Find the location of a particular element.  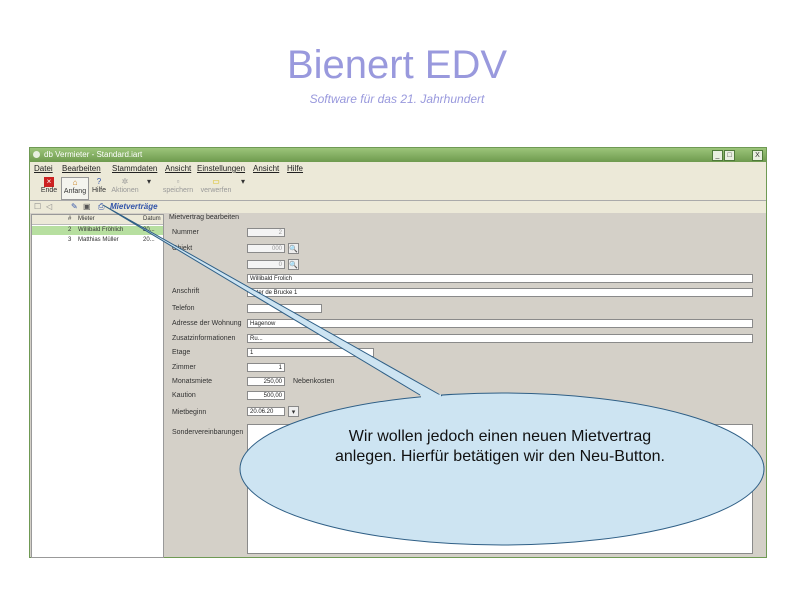

row-nr: 2 is located at coordinates (70, 230).